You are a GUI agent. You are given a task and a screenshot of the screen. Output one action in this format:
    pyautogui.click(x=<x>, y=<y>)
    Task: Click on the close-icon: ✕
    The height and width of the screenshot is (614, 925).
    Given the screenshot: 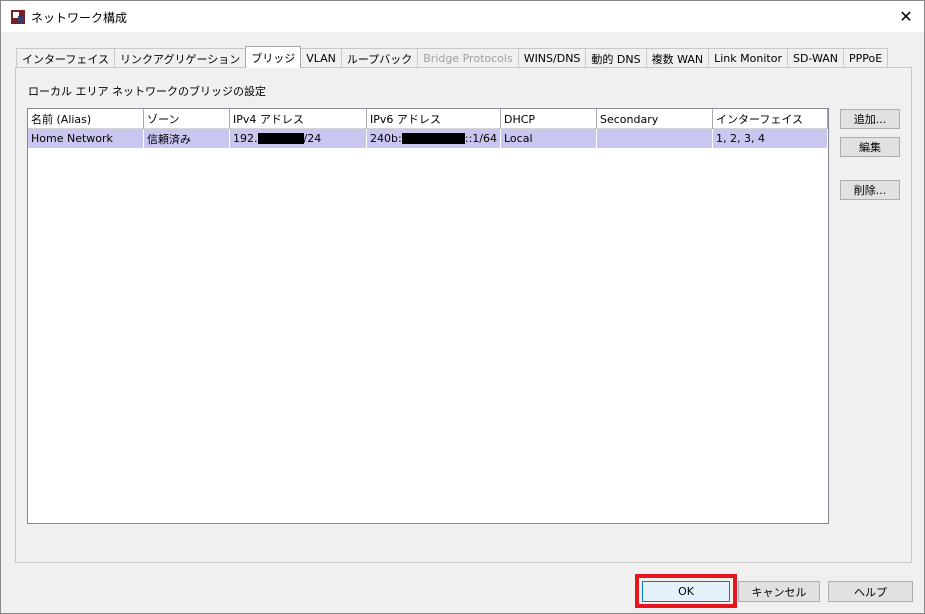 What is the action you would take?
    pyautogui.click(x=906, y=16)
    